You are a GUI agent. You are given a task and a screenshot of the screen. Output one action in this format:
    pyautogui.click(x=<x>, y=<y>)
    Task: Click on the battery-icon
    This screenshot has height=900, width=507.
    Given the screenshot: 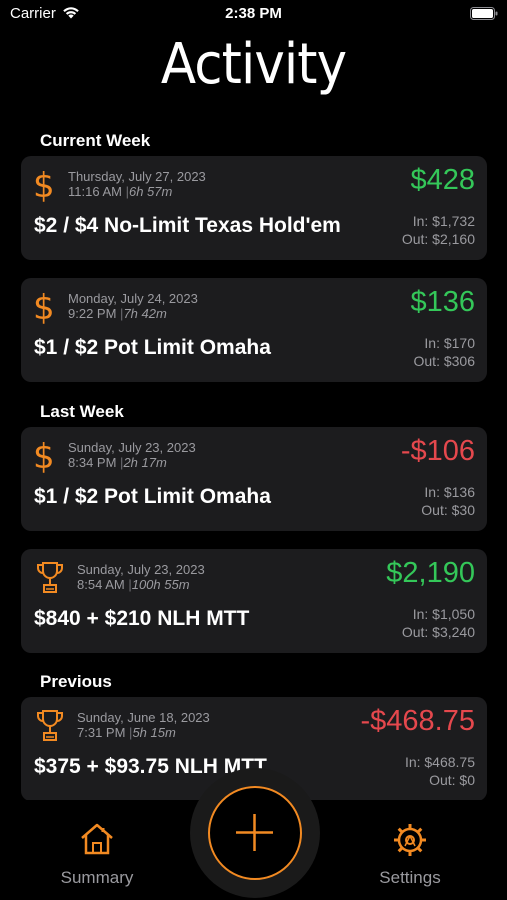 What is the action you would take?
    pyautogui.click(x=484, y=13)
    